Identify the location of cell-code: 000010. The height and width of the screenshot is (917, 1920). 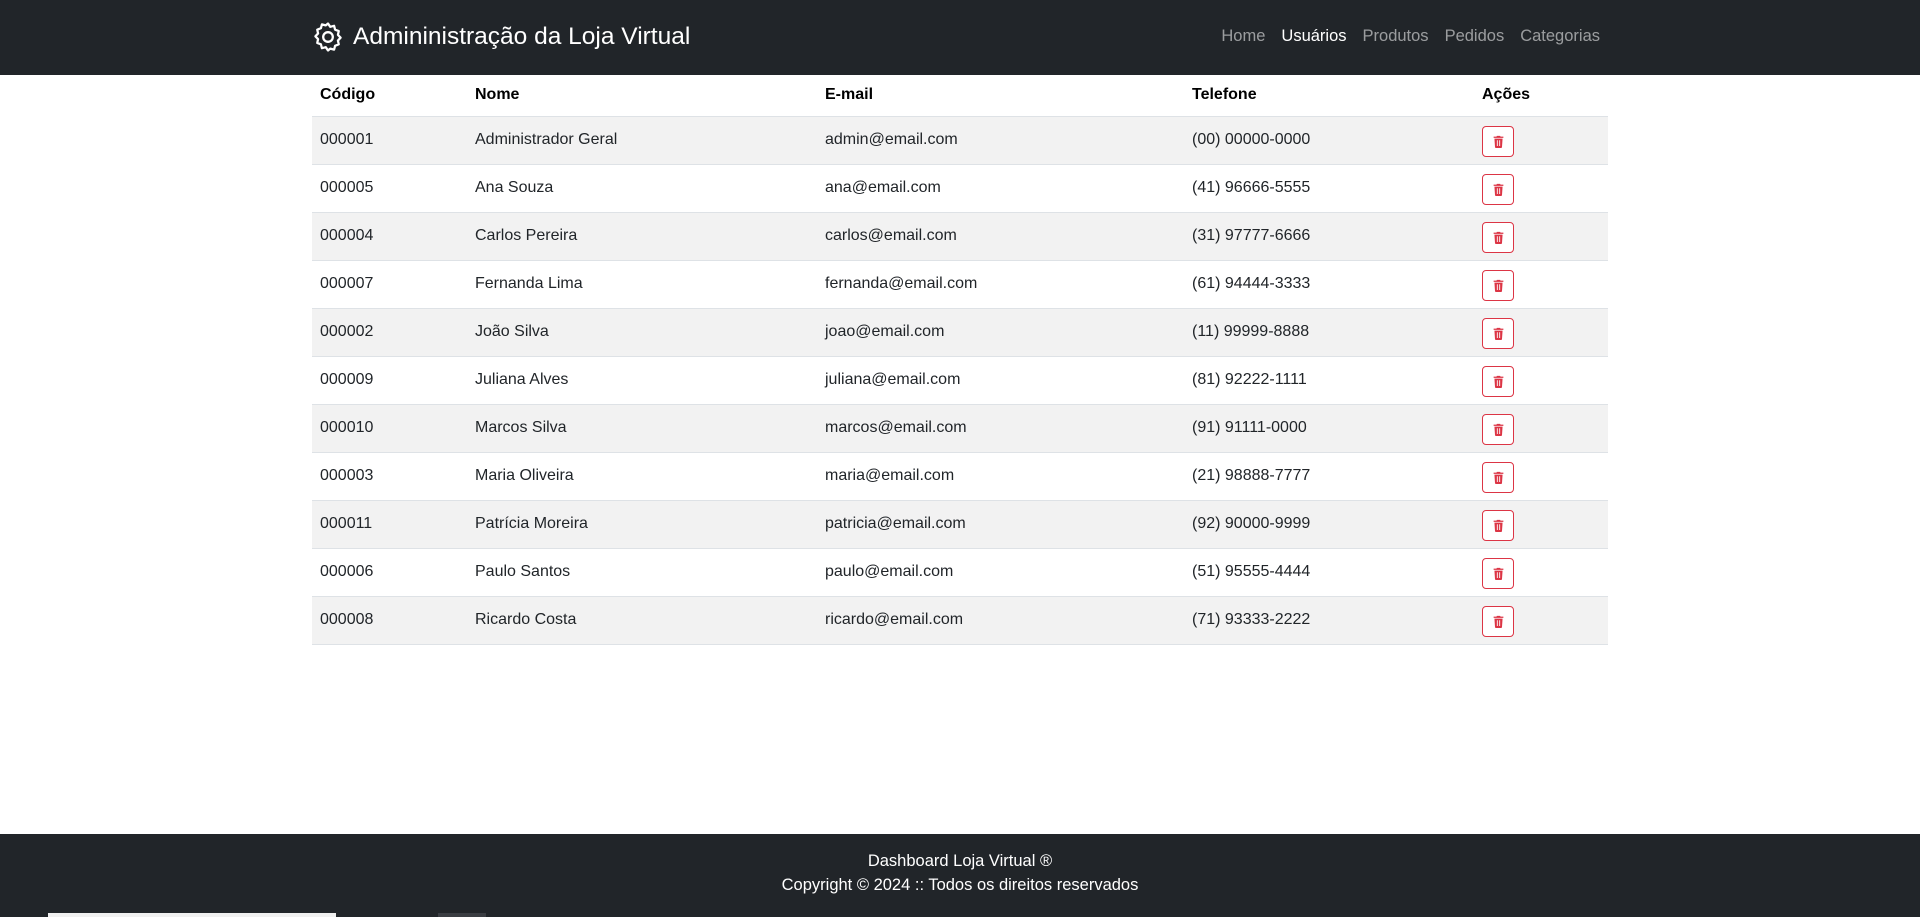
(389, 428).